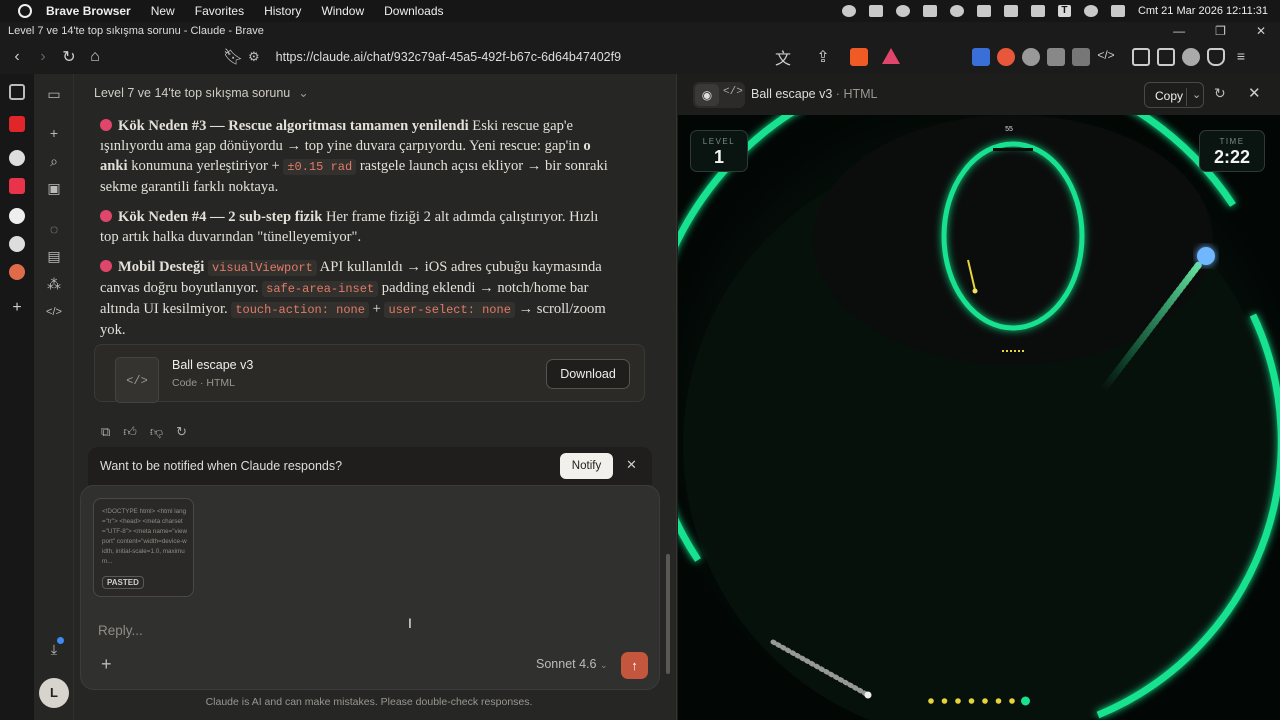 Image resolution: width=1280 pixels, height=720 pixels. I want to click on cloud-icon, so click(848, 11).